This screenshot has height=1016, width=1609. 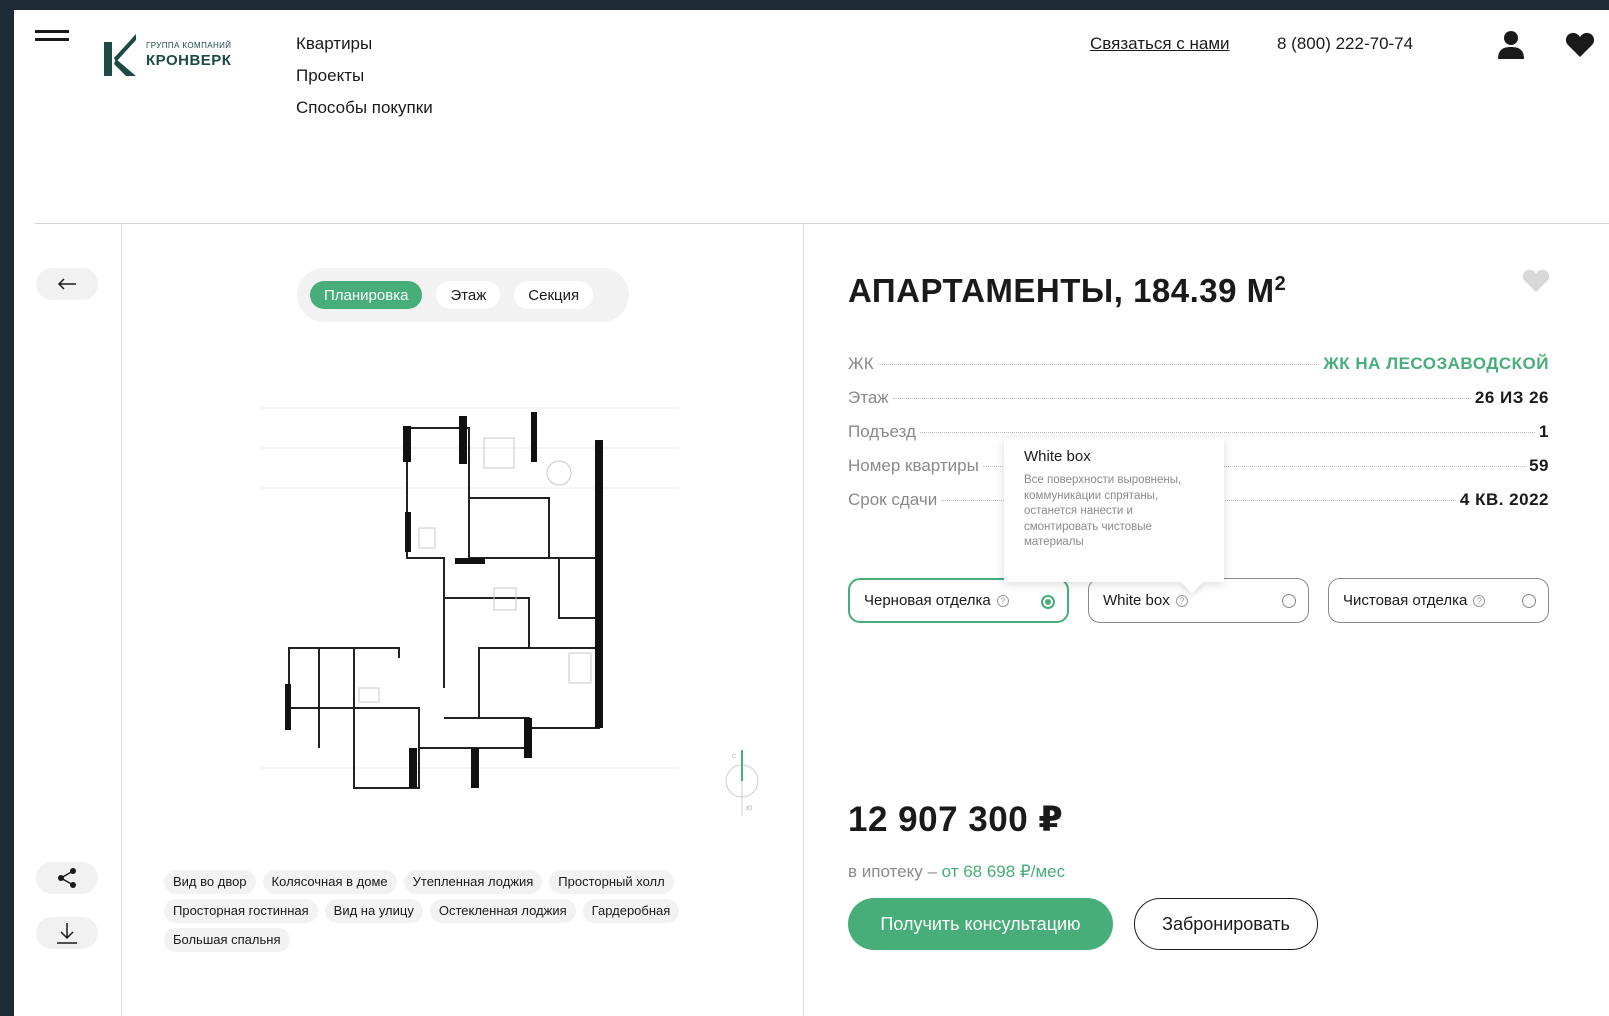 What do you see at coordinates (1057, 456) in the screenshot?
I see `tooltip-title: White box` at bounding box center [1057, 456].